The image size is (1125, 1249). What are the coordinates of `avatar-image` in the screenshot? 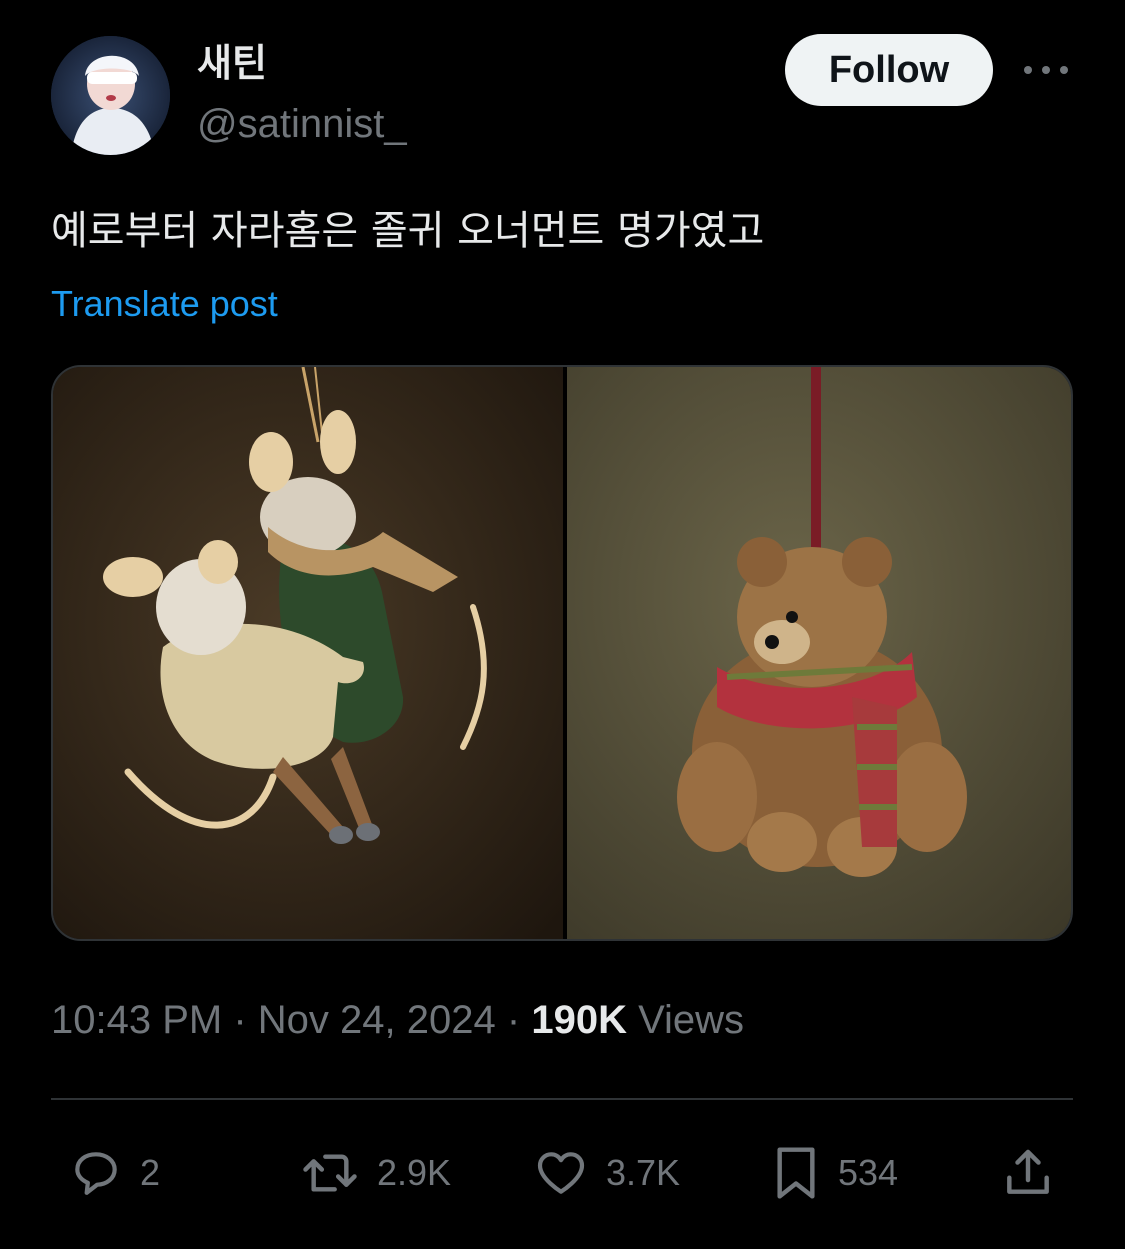 It's located at (110, 95).